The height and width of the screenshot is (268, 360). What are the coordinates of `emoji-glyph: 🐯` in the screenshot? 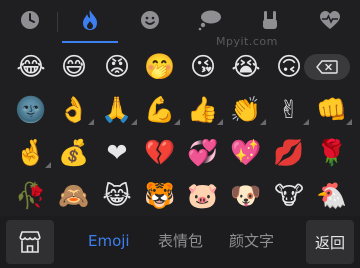 It's located at (160, 195).